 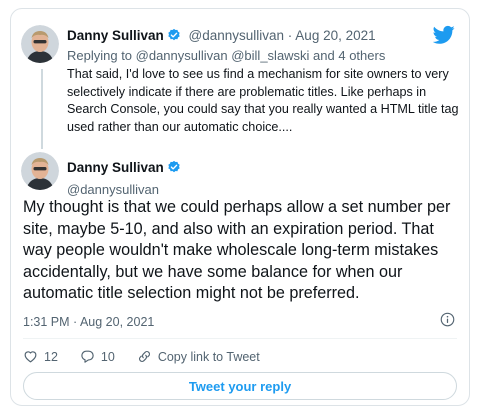 What do you see at coordinates (88, 322) in the screenshot?
I see `tweet-timestamp: 1:31 PM · Aug 20, 2021` at bounding box center [88, 322].